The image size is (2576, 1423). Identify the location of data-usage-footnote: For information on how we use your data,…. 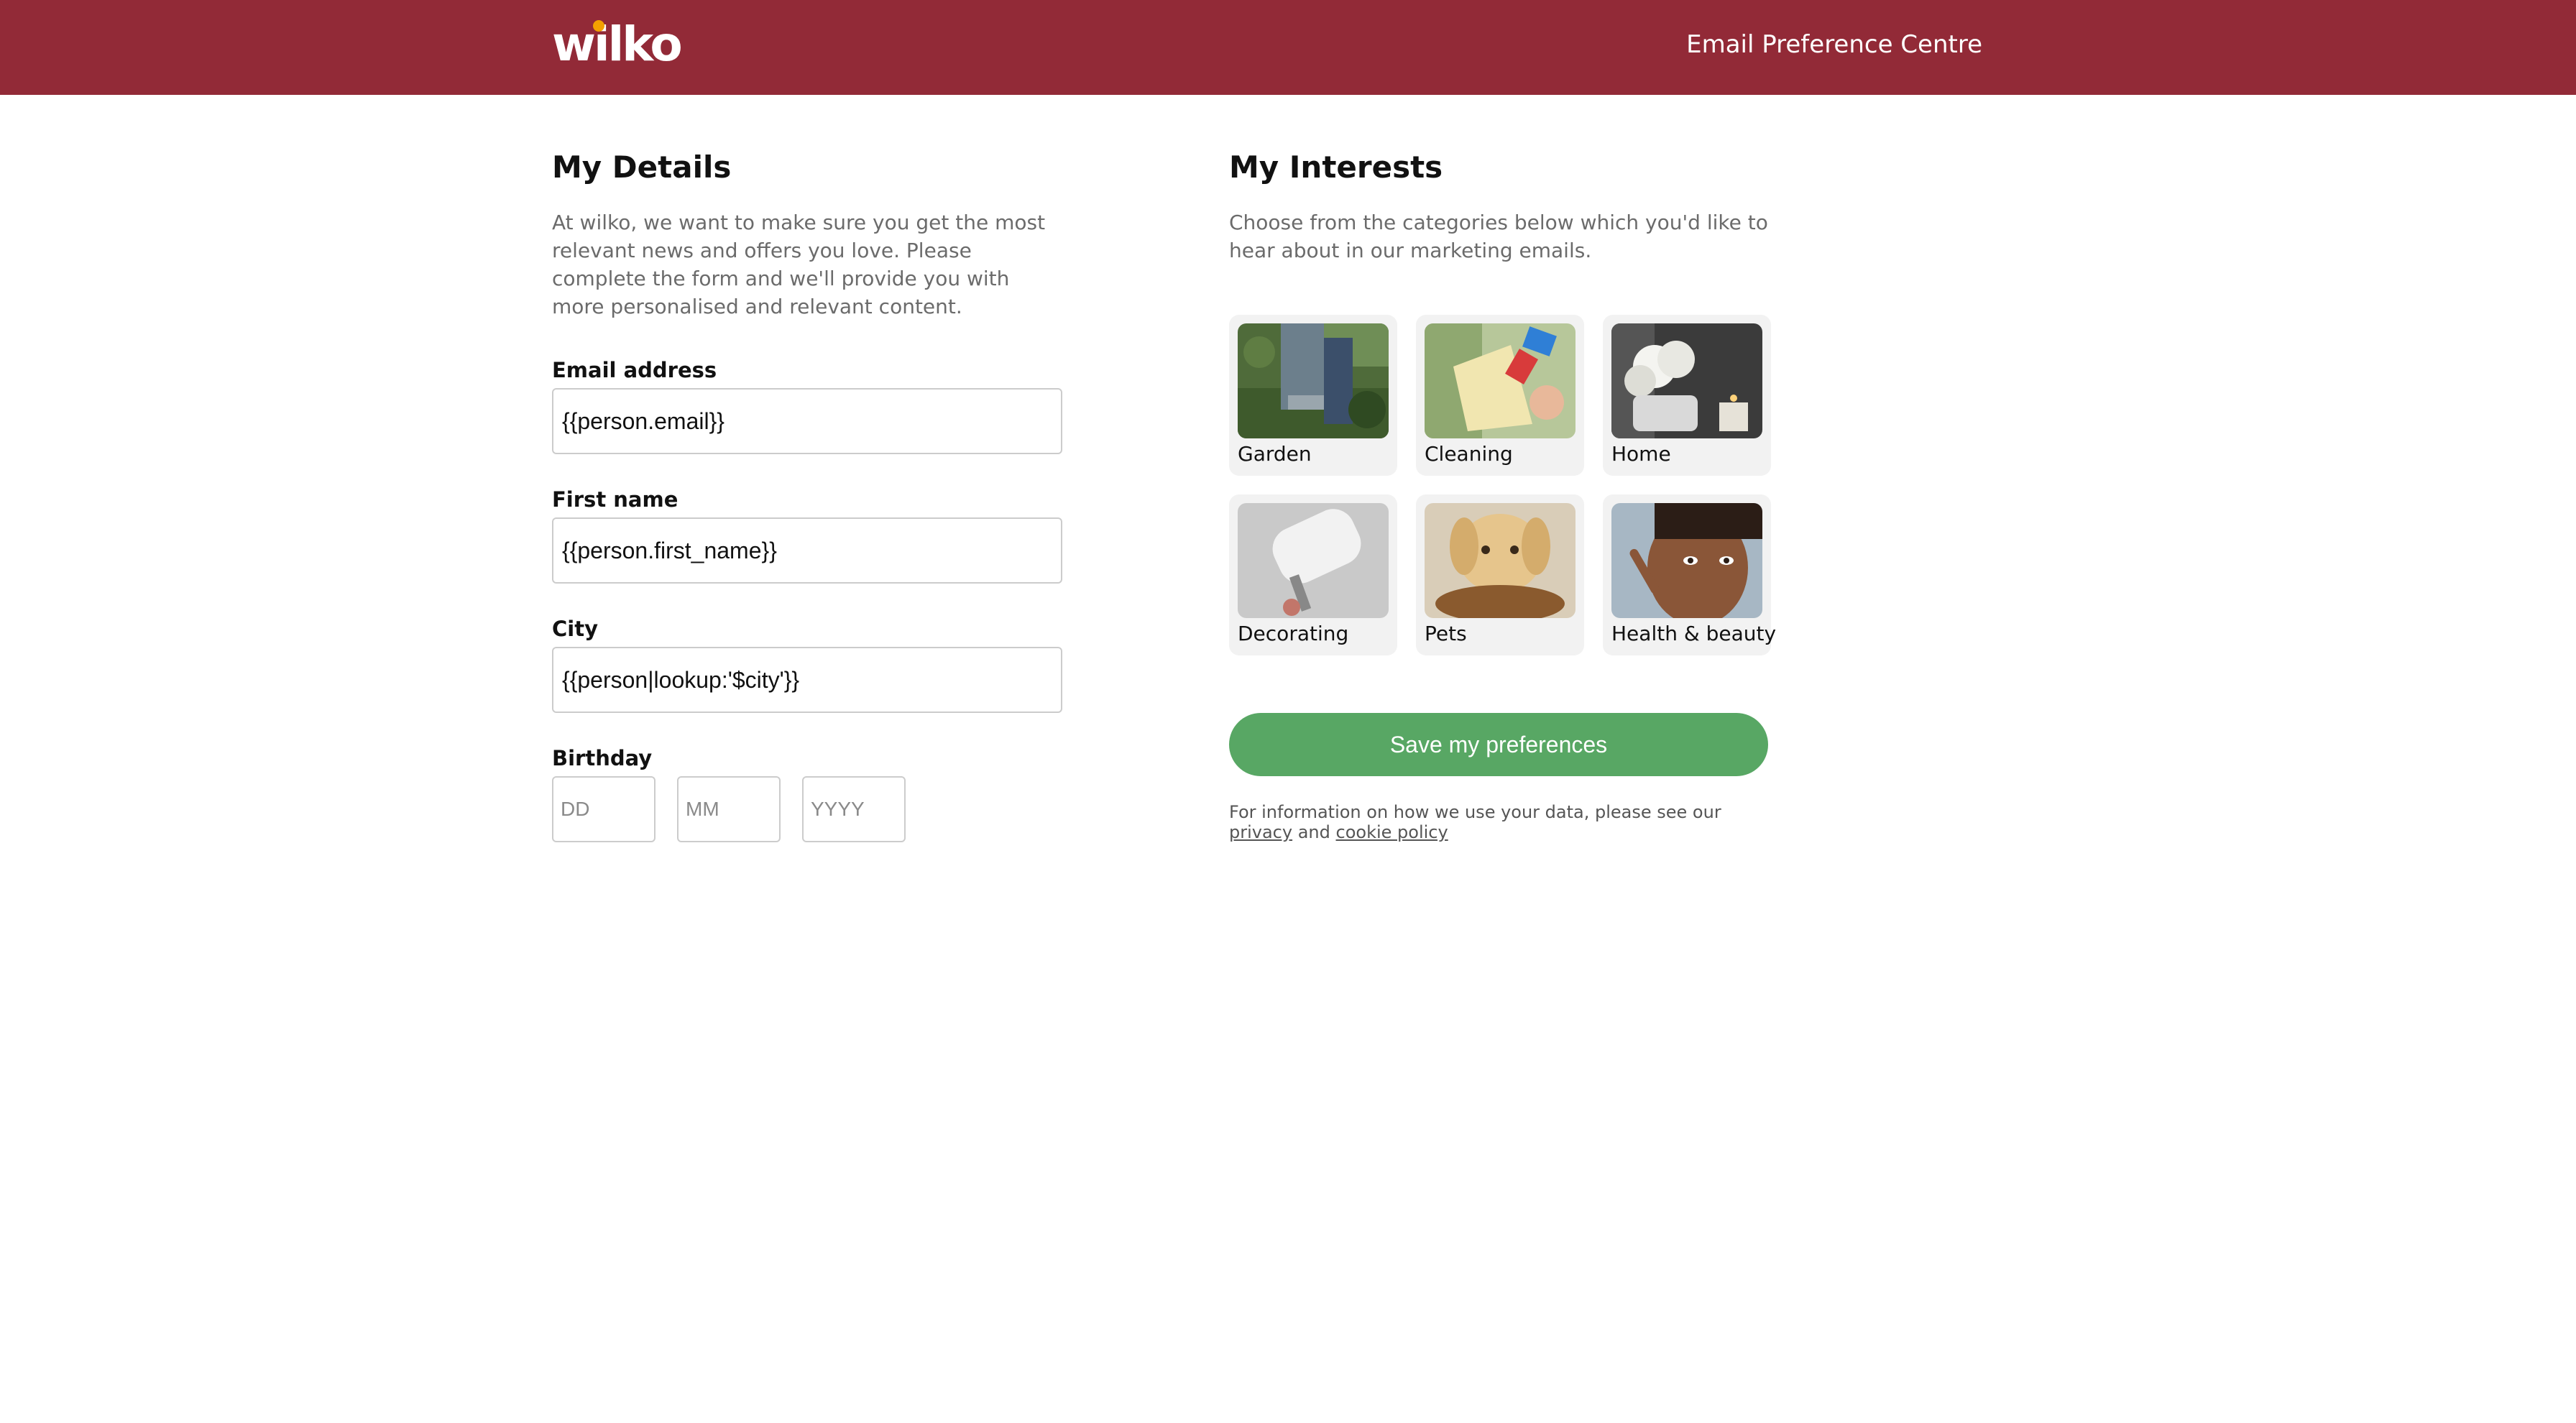
(1502, 822).